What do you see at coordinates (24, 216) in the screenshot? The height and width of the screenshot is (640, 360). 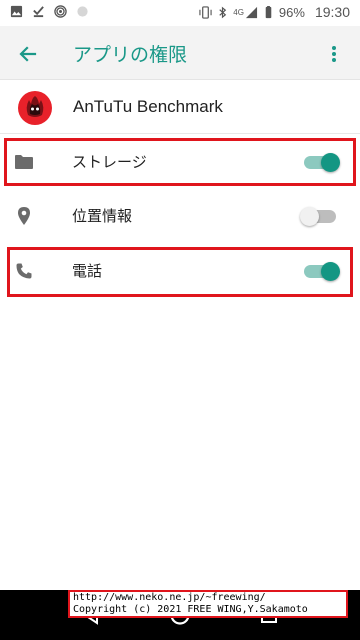 I see `location-icon` at bounding box center [24, 216].